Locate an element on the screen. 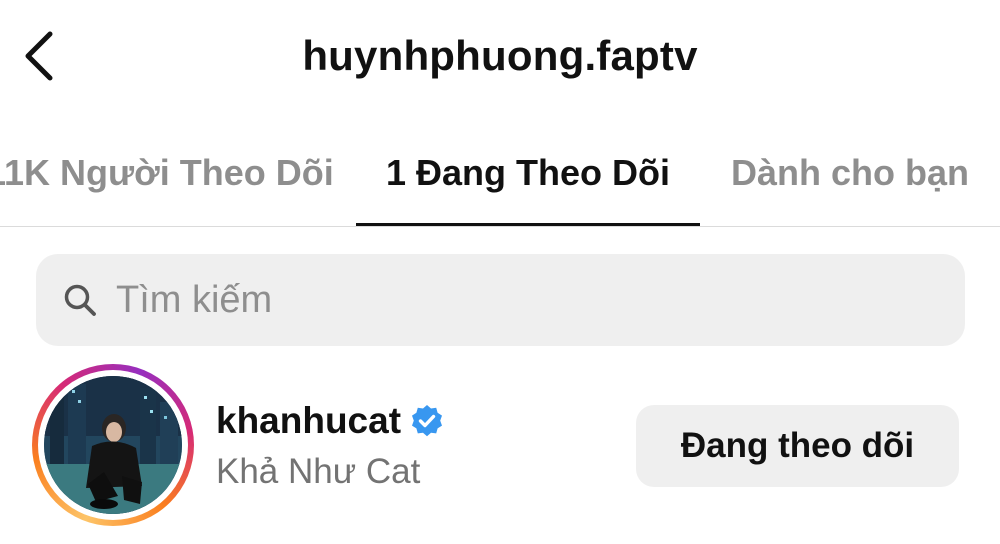 The width and height of the screenshot is (1000, 544). following-button: Đang theo dõi is located at coordinates (797, 446).